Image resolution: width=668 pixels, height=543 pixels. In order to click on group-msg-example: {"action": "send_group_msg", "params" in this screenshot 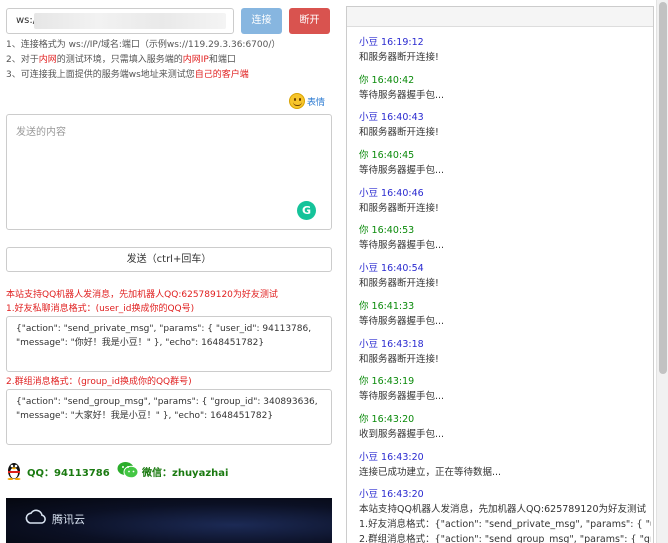, I will do `click(169, 417)`.